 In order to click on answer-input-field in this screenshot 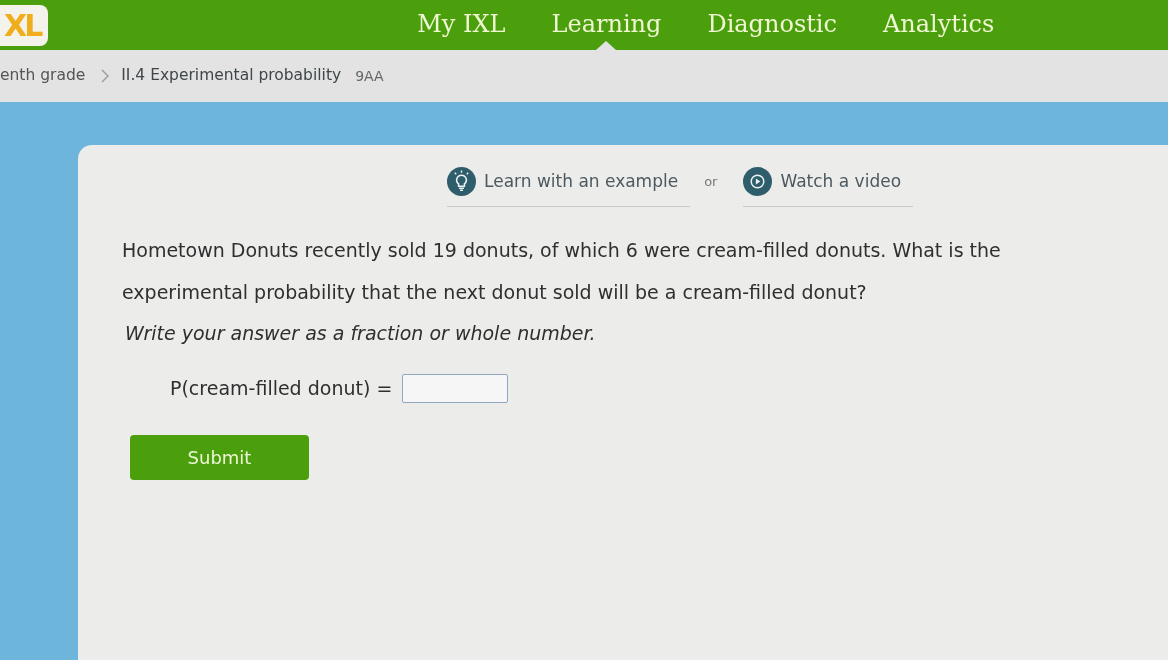, I will do `click(455, 388)`.